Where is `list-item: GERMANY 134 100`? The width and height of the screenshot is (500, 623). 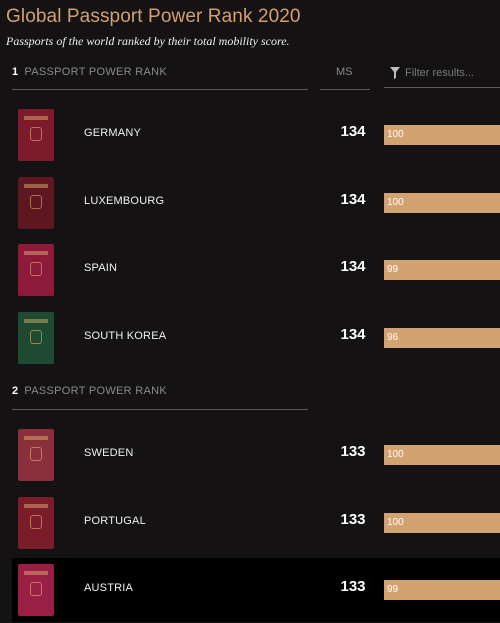 list-item: GERMANY 134 100 is located at coordinates (256, 135).